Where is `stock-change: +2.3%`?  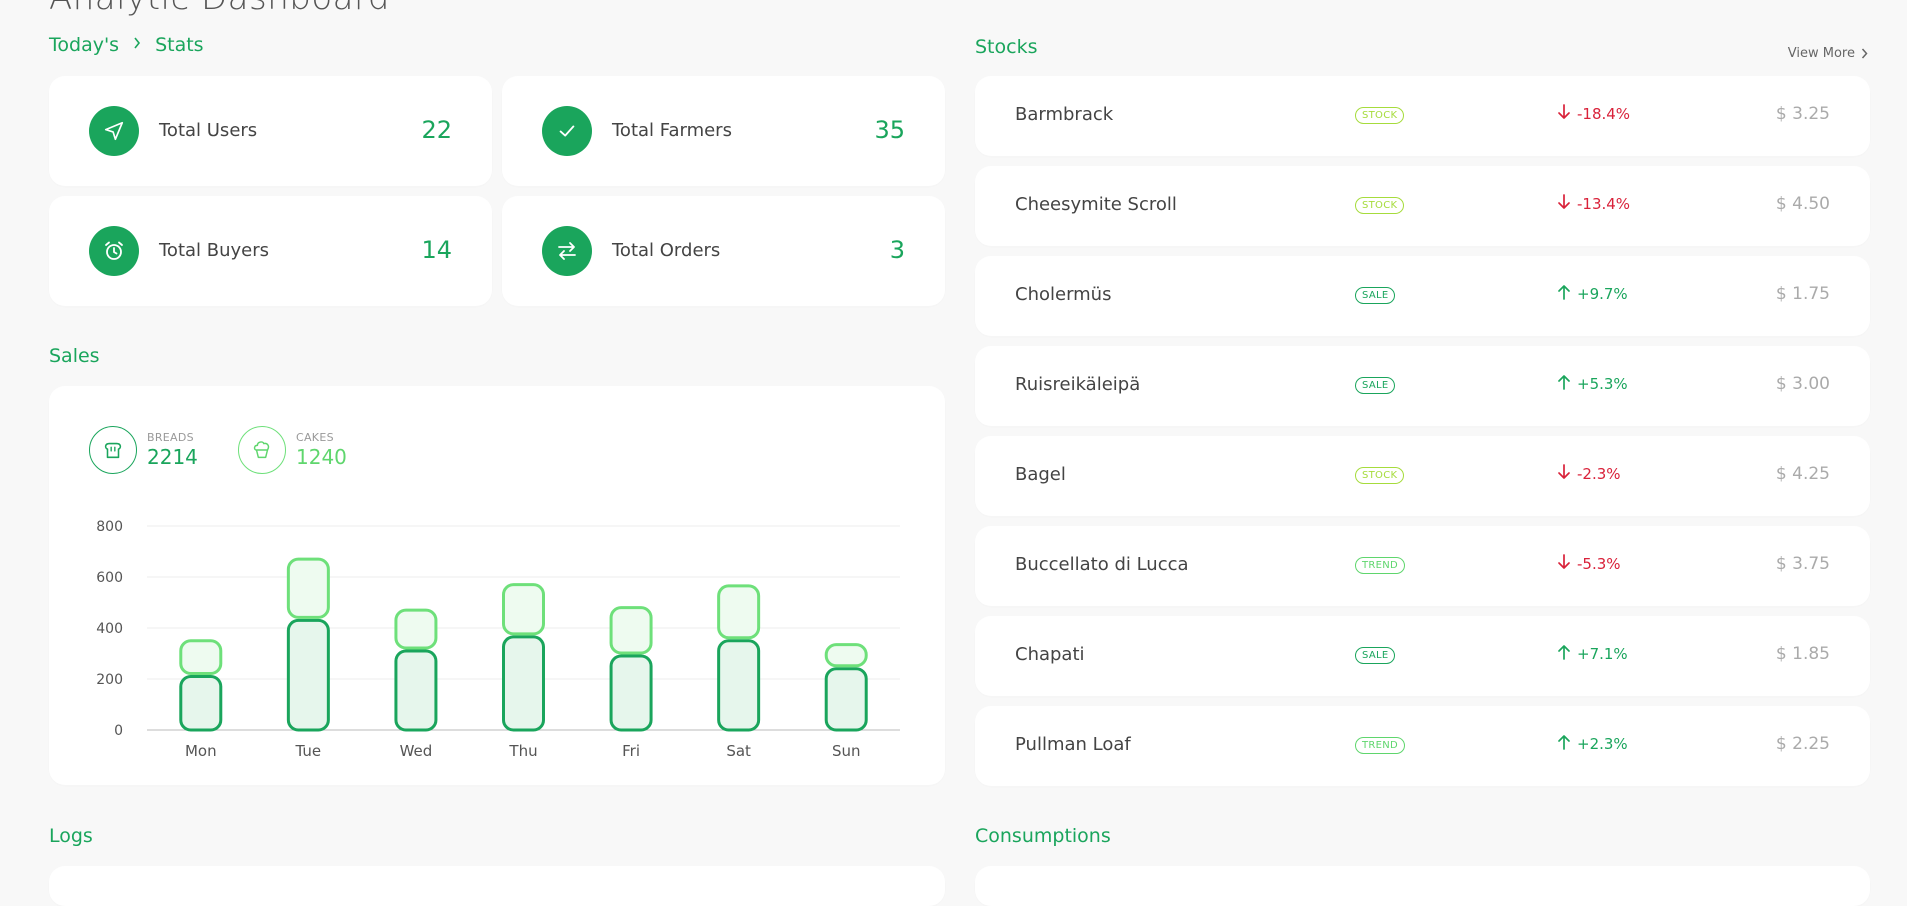
stock-change: +2.3% is located at coordinates (1592, 744).